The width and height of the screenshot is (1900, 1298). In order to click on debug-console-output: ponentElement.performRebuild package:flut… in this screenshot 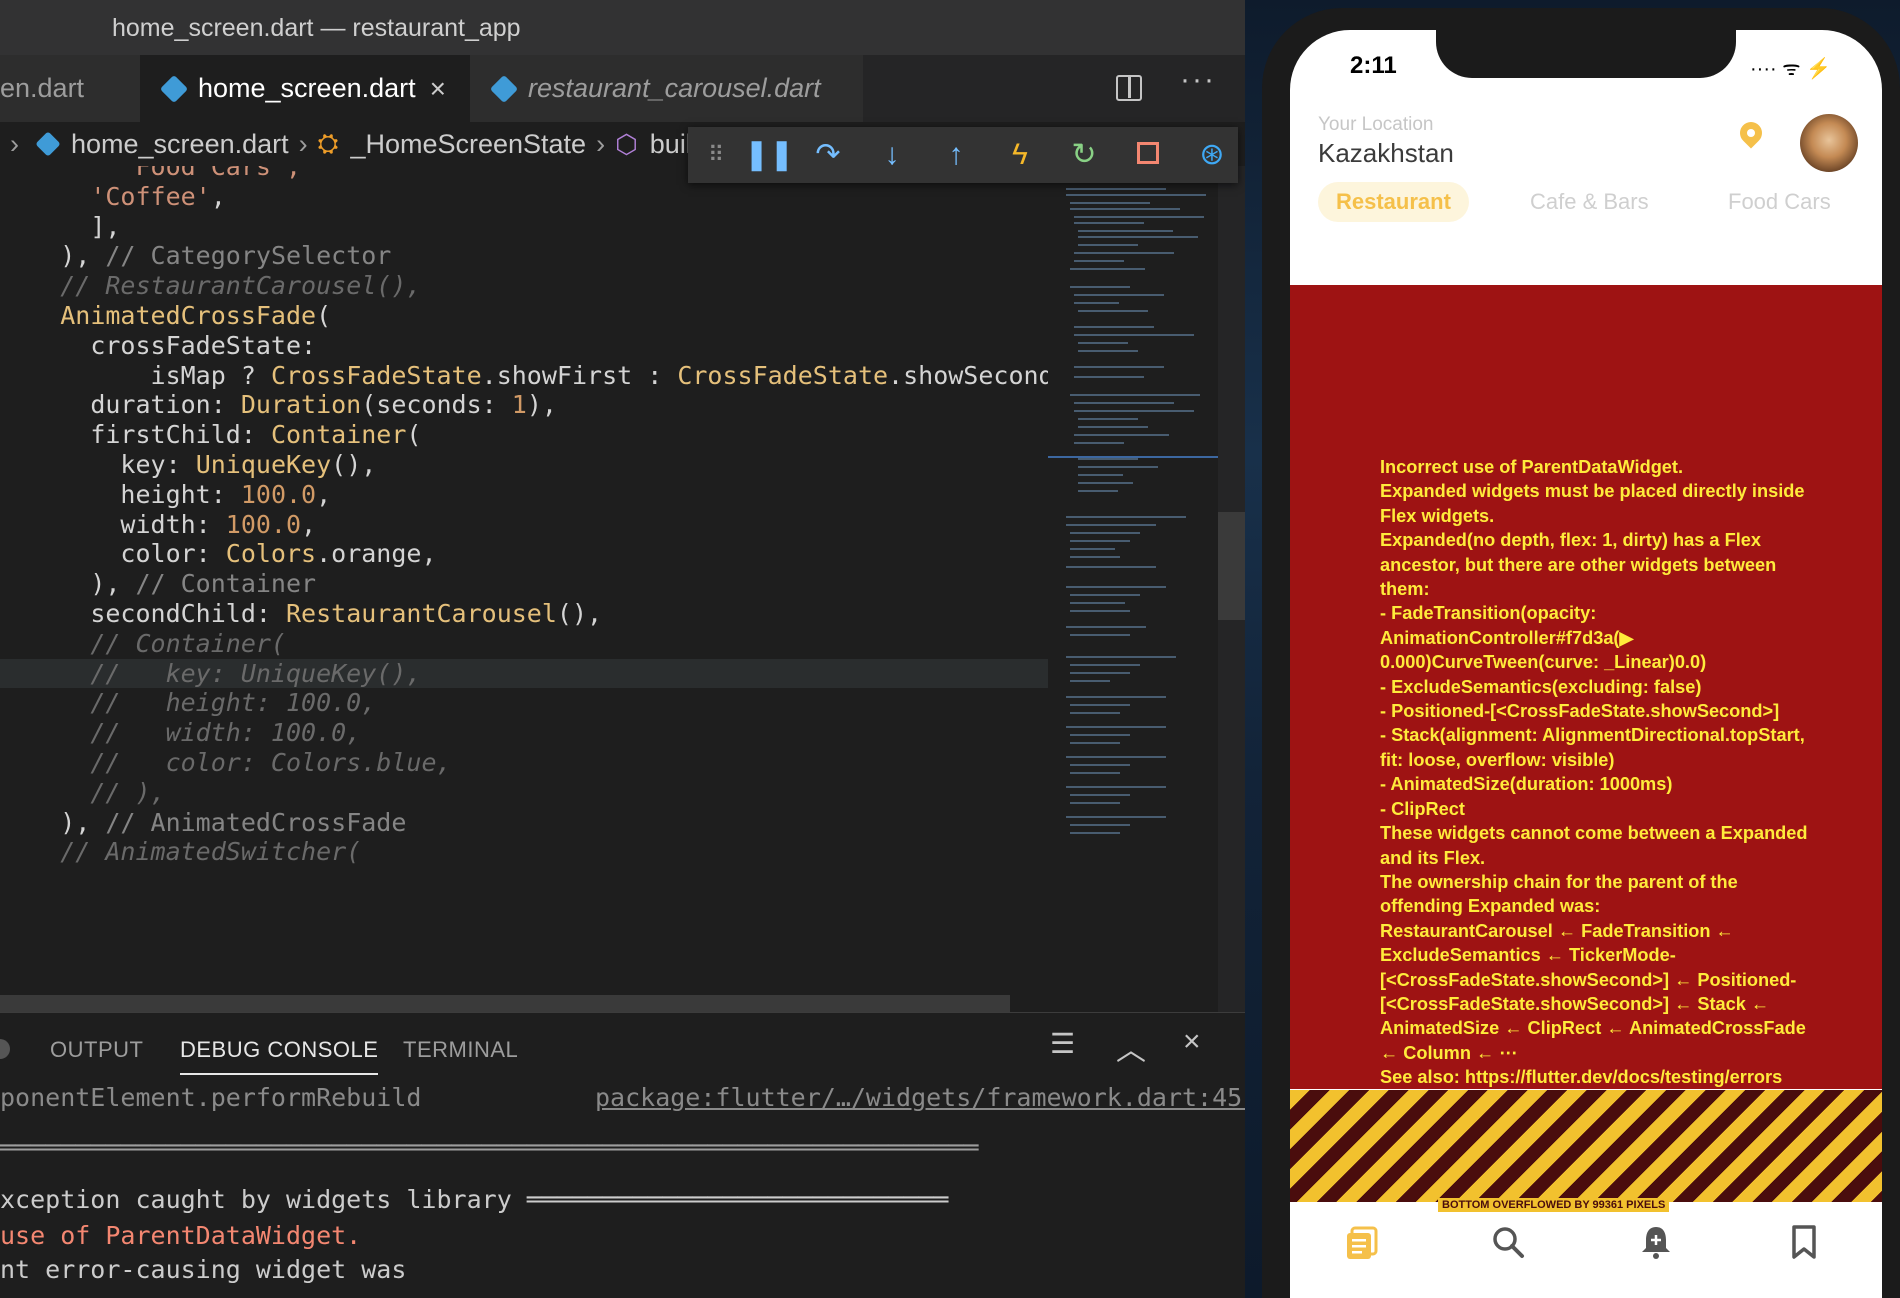, I will do `click(622, 1190)`.